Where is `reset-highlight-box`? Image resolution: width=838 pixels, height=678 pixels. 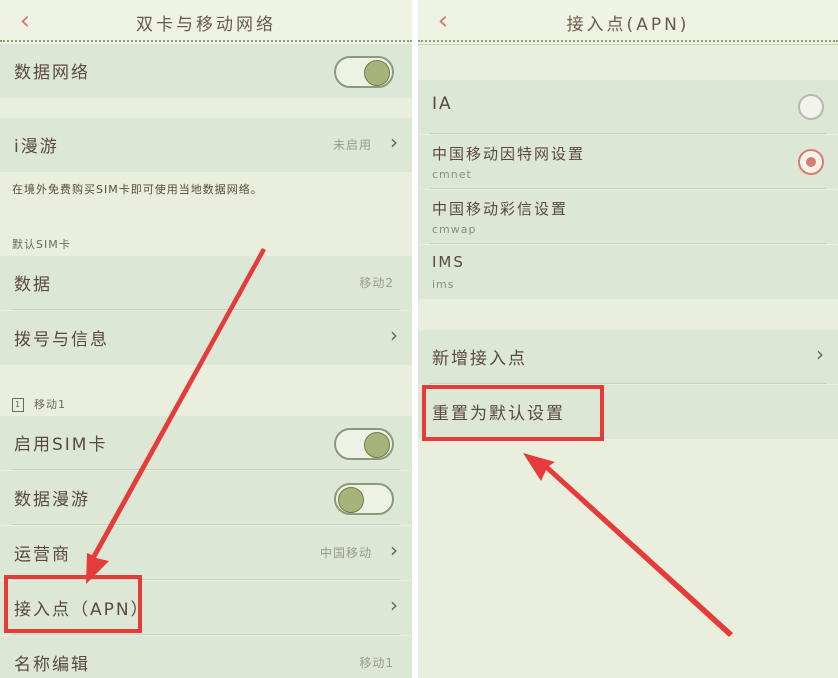
reset-highlight-box is located at coordinates (513, 413).